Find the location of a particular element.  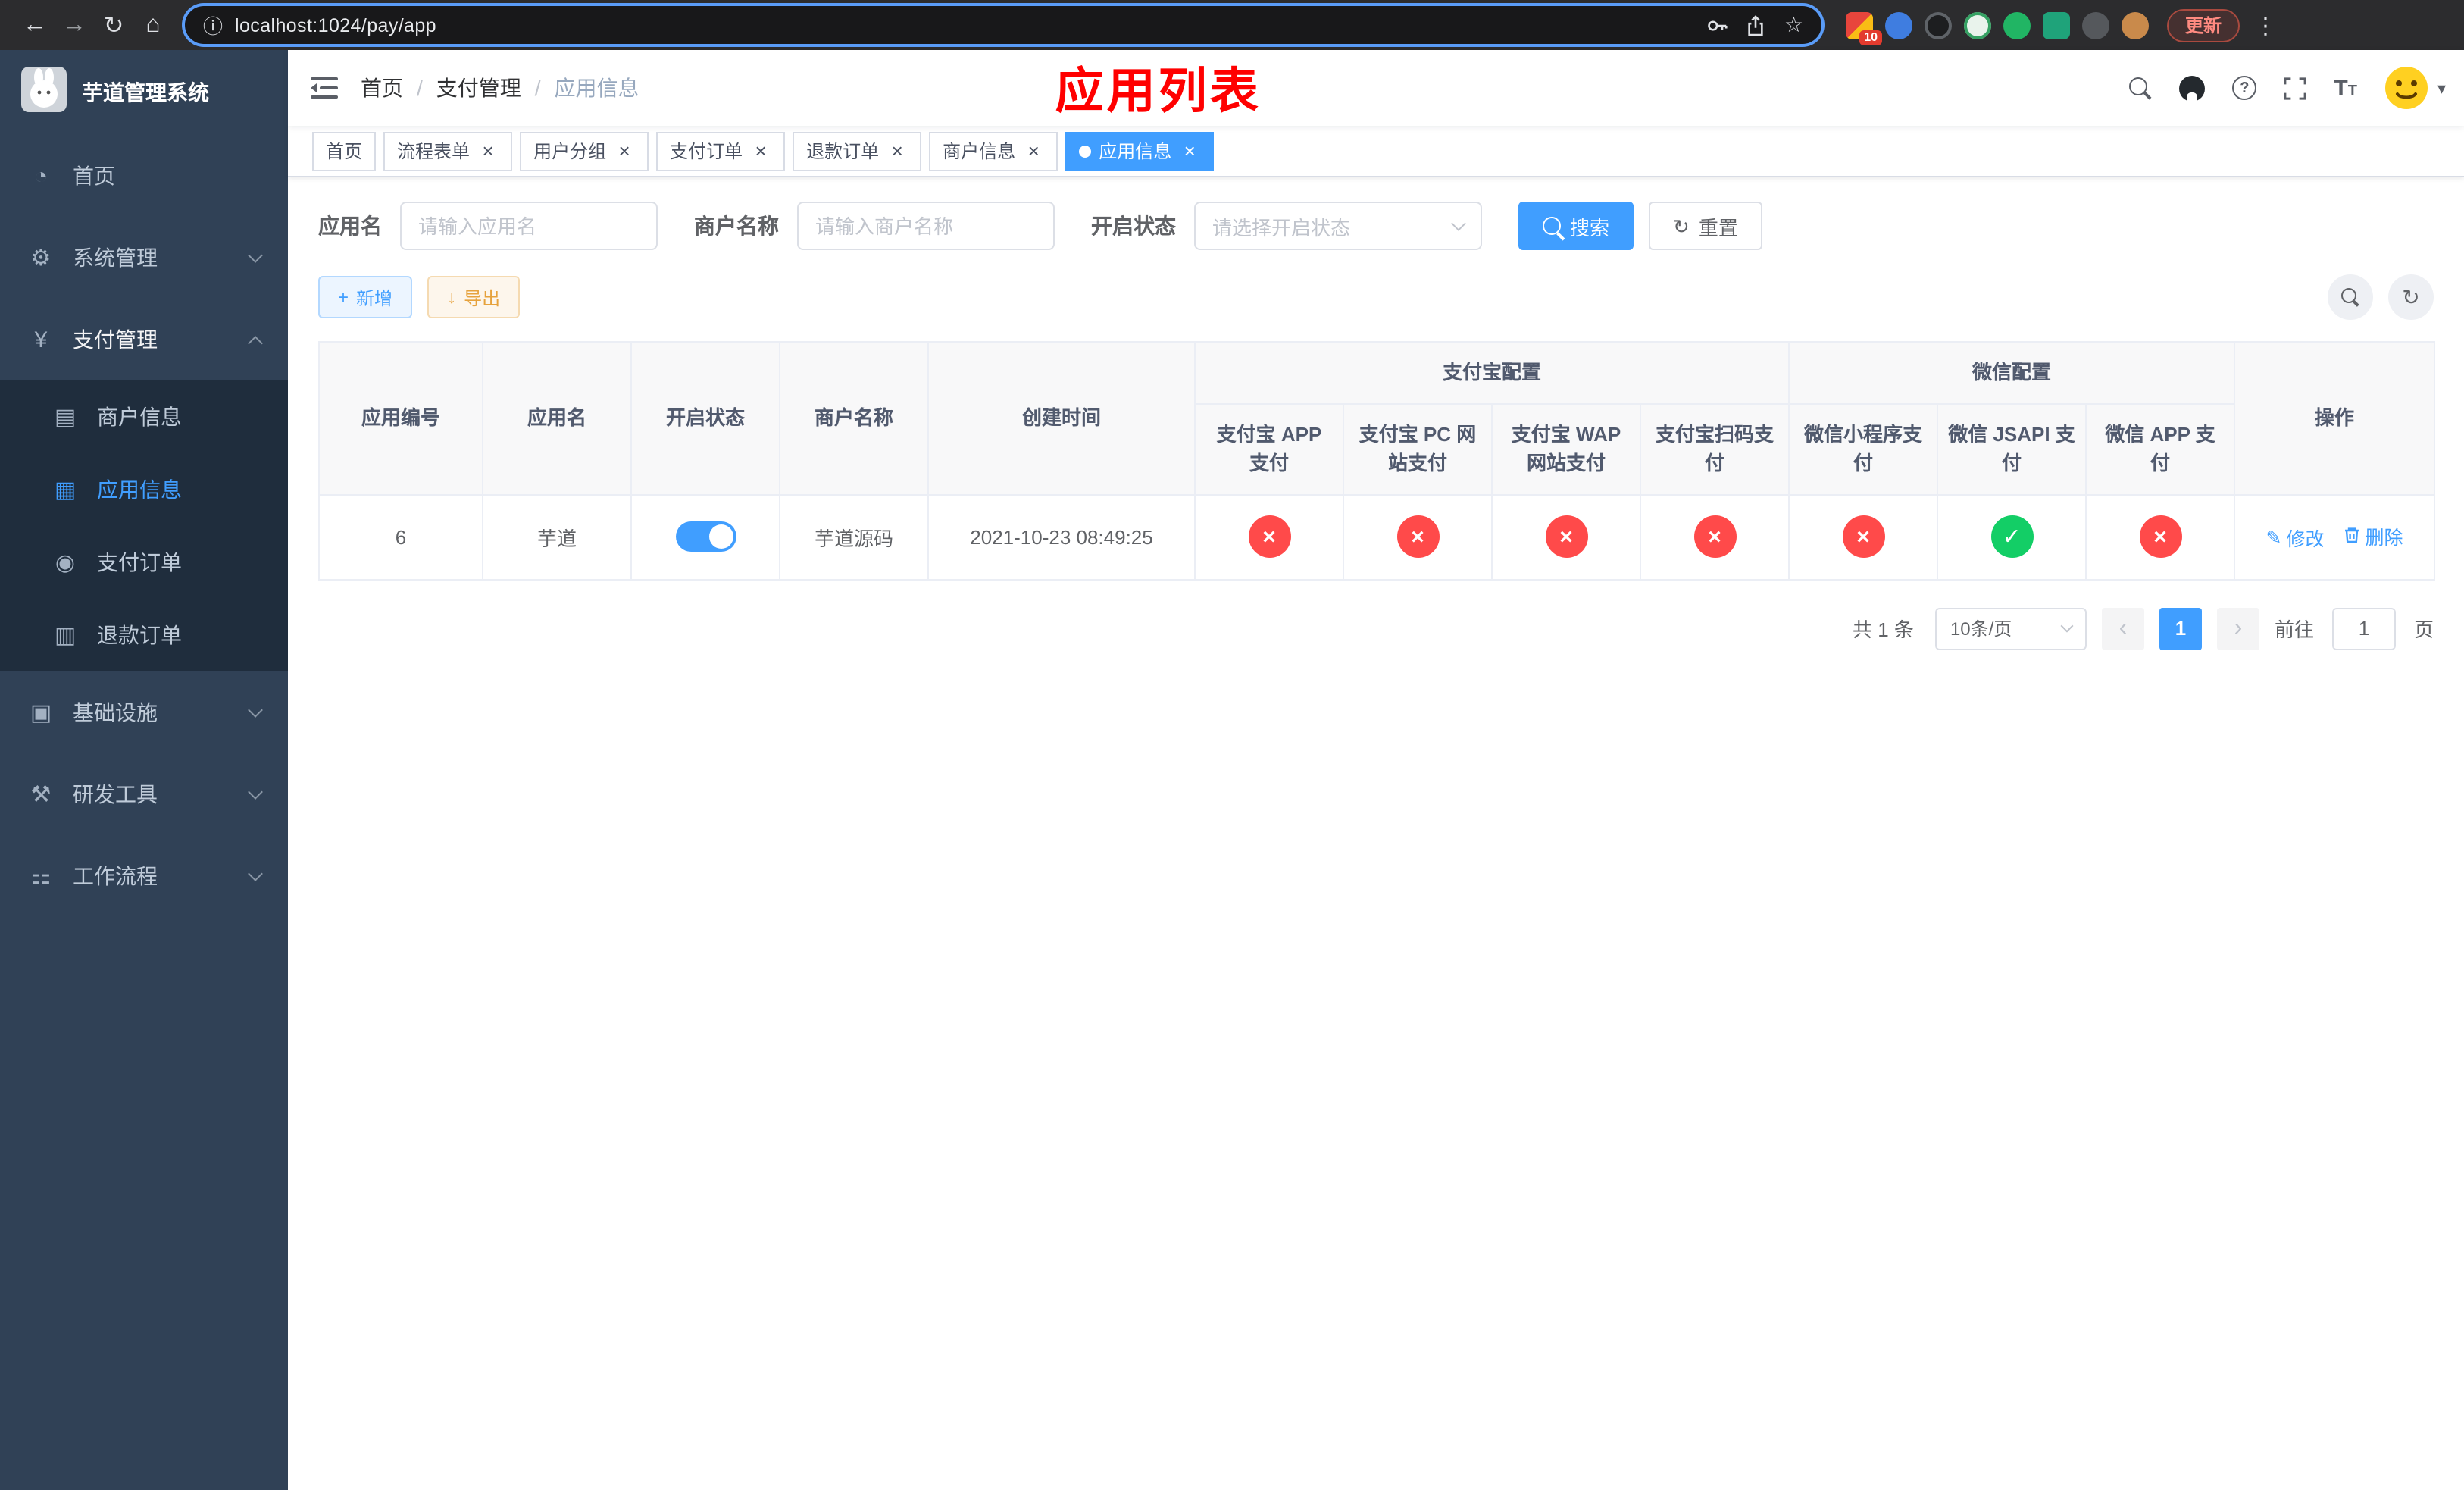

logo: 芋道管理系统 is located at coordinates (144, 92).